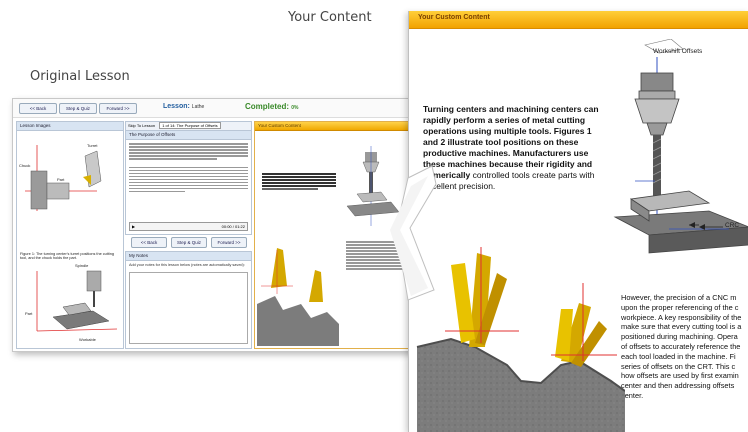  Describe the element at coordinates (88, 339) in the screenshot. I see `workable-label: Workable` at that location.